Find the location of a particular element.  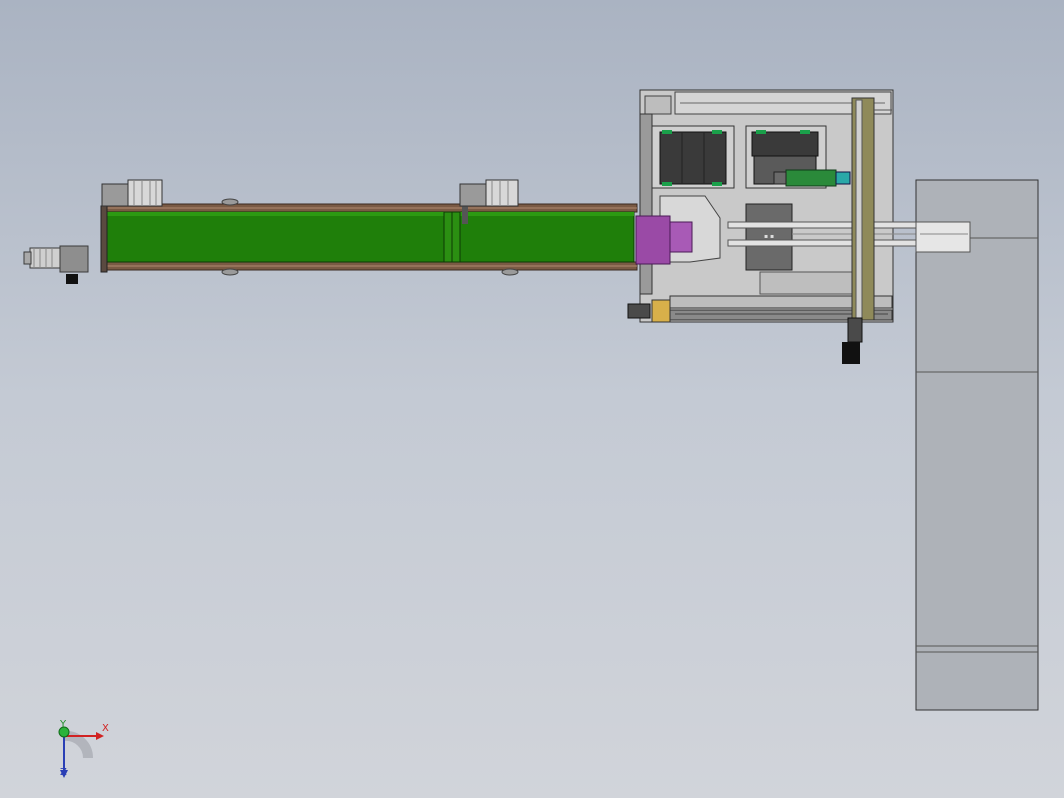

x-axis-label: X is located at coordinates (105, 728).